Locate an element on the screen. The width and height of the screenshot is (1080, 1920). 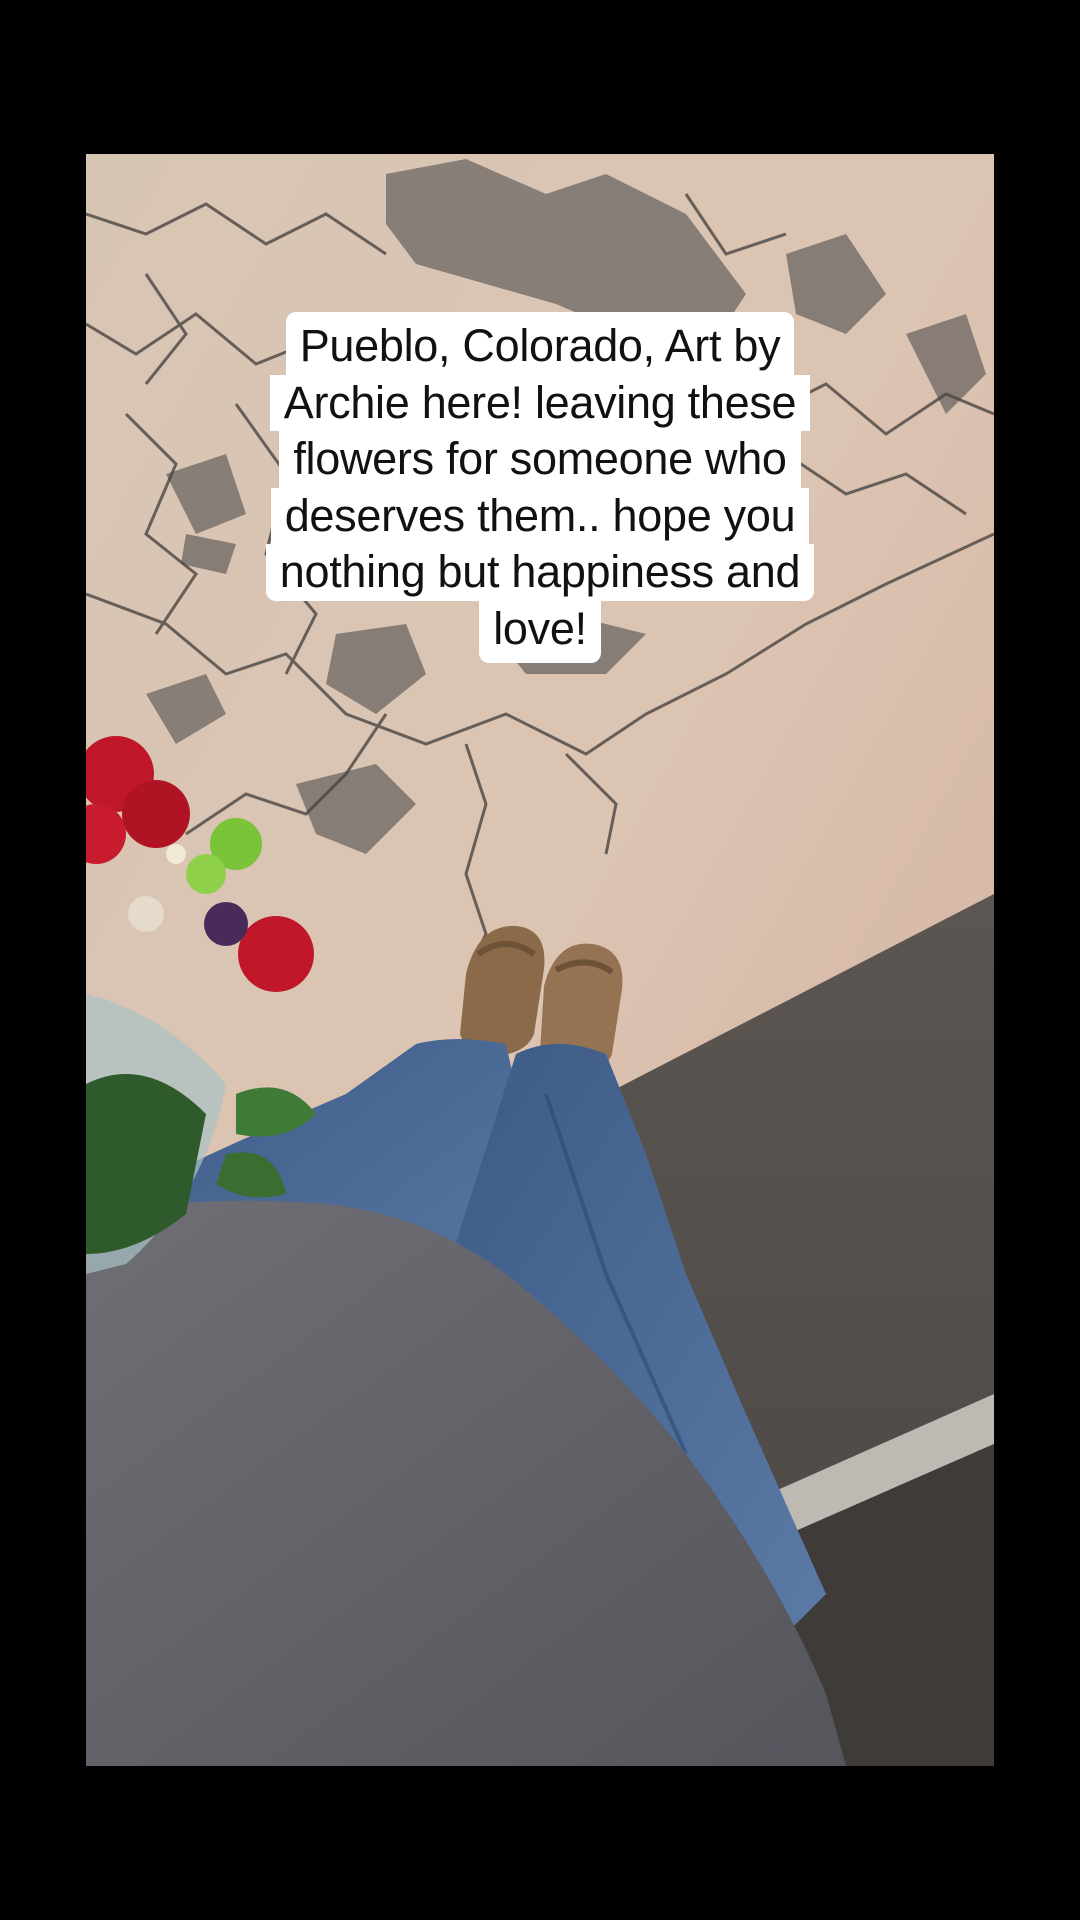
caption-line-5: nothing but happiness and is located at coordinates (540, 572).